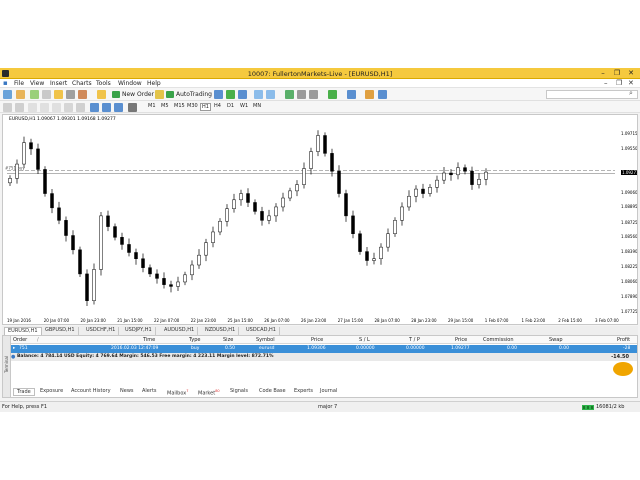  Describe the element at coordinates (194, 94) in the screenshot. I see `autotrading-label: AutoTrading` at that location.